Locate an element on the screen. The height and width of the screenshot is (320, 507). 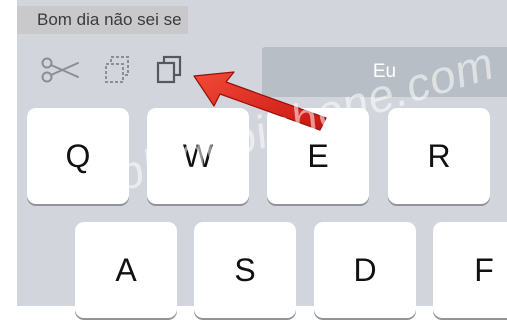
text-field-value: Bom dia não sei se is located at coordinates (109, 19).